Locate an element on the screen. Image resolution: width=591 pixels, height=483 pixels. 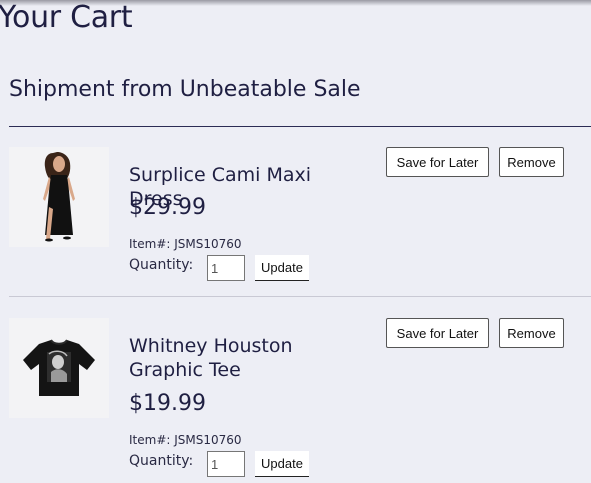
section-divider is located at coordinates (300, 126).